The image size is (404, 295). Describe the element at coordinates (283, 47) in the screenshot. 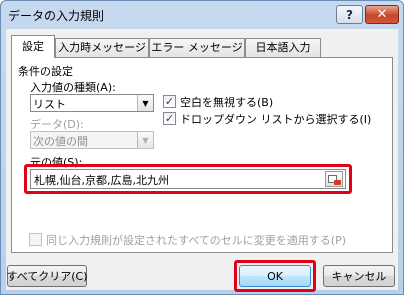

I see `tab-ime-mode: 日本語入力` at that location.